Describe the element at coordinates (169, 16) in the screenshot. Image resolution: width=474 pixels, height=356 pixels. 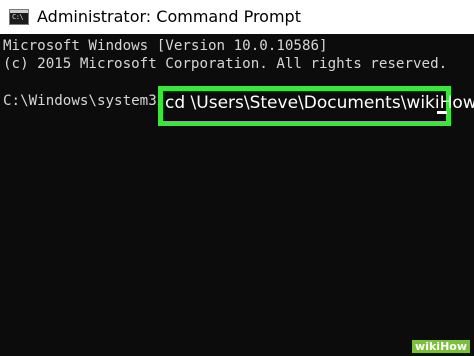
I see `window-title: Administrator: Command Prompt` at that location.